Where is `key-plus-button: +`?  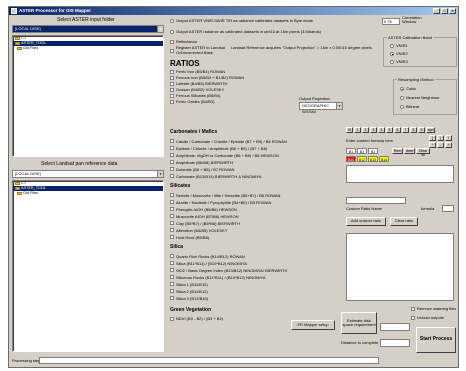
key-plus-button: + is located at coordinates (448, 145).